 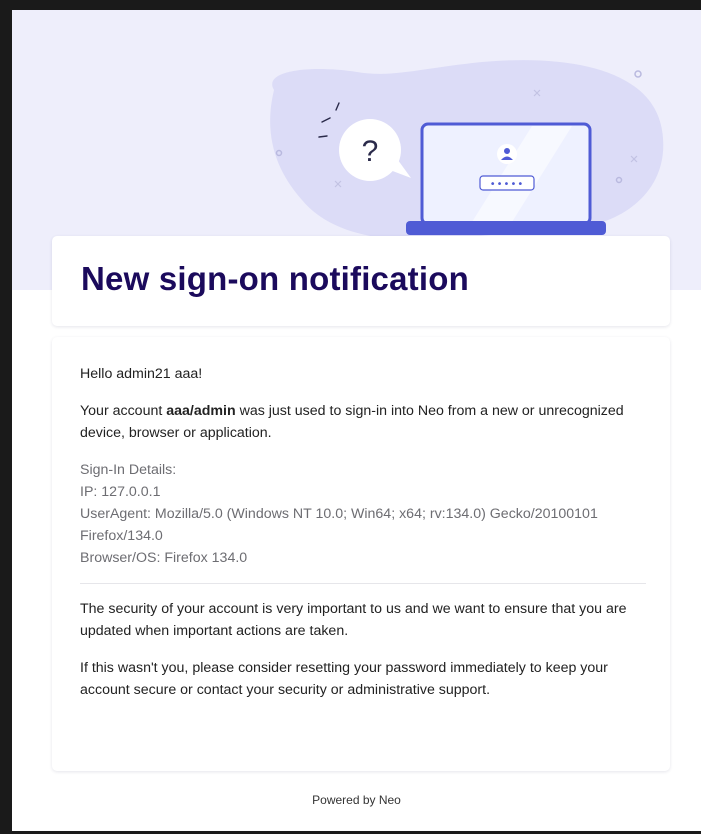 What do you see at coordinates (123, 411) in the screenshot?
I see `intro-prefix: Your account` at bounding box center [123, 411].